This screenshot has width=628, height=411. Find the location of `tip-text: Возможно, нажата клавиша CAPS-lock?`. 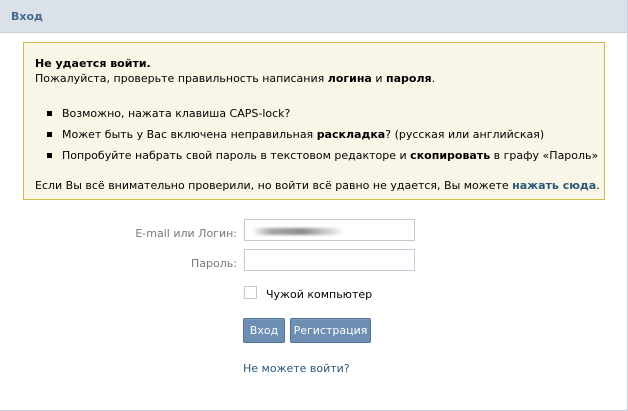

tip-text: Возможно, нажата клавиша CAPS-lock? is located at coordinates (176, 113).